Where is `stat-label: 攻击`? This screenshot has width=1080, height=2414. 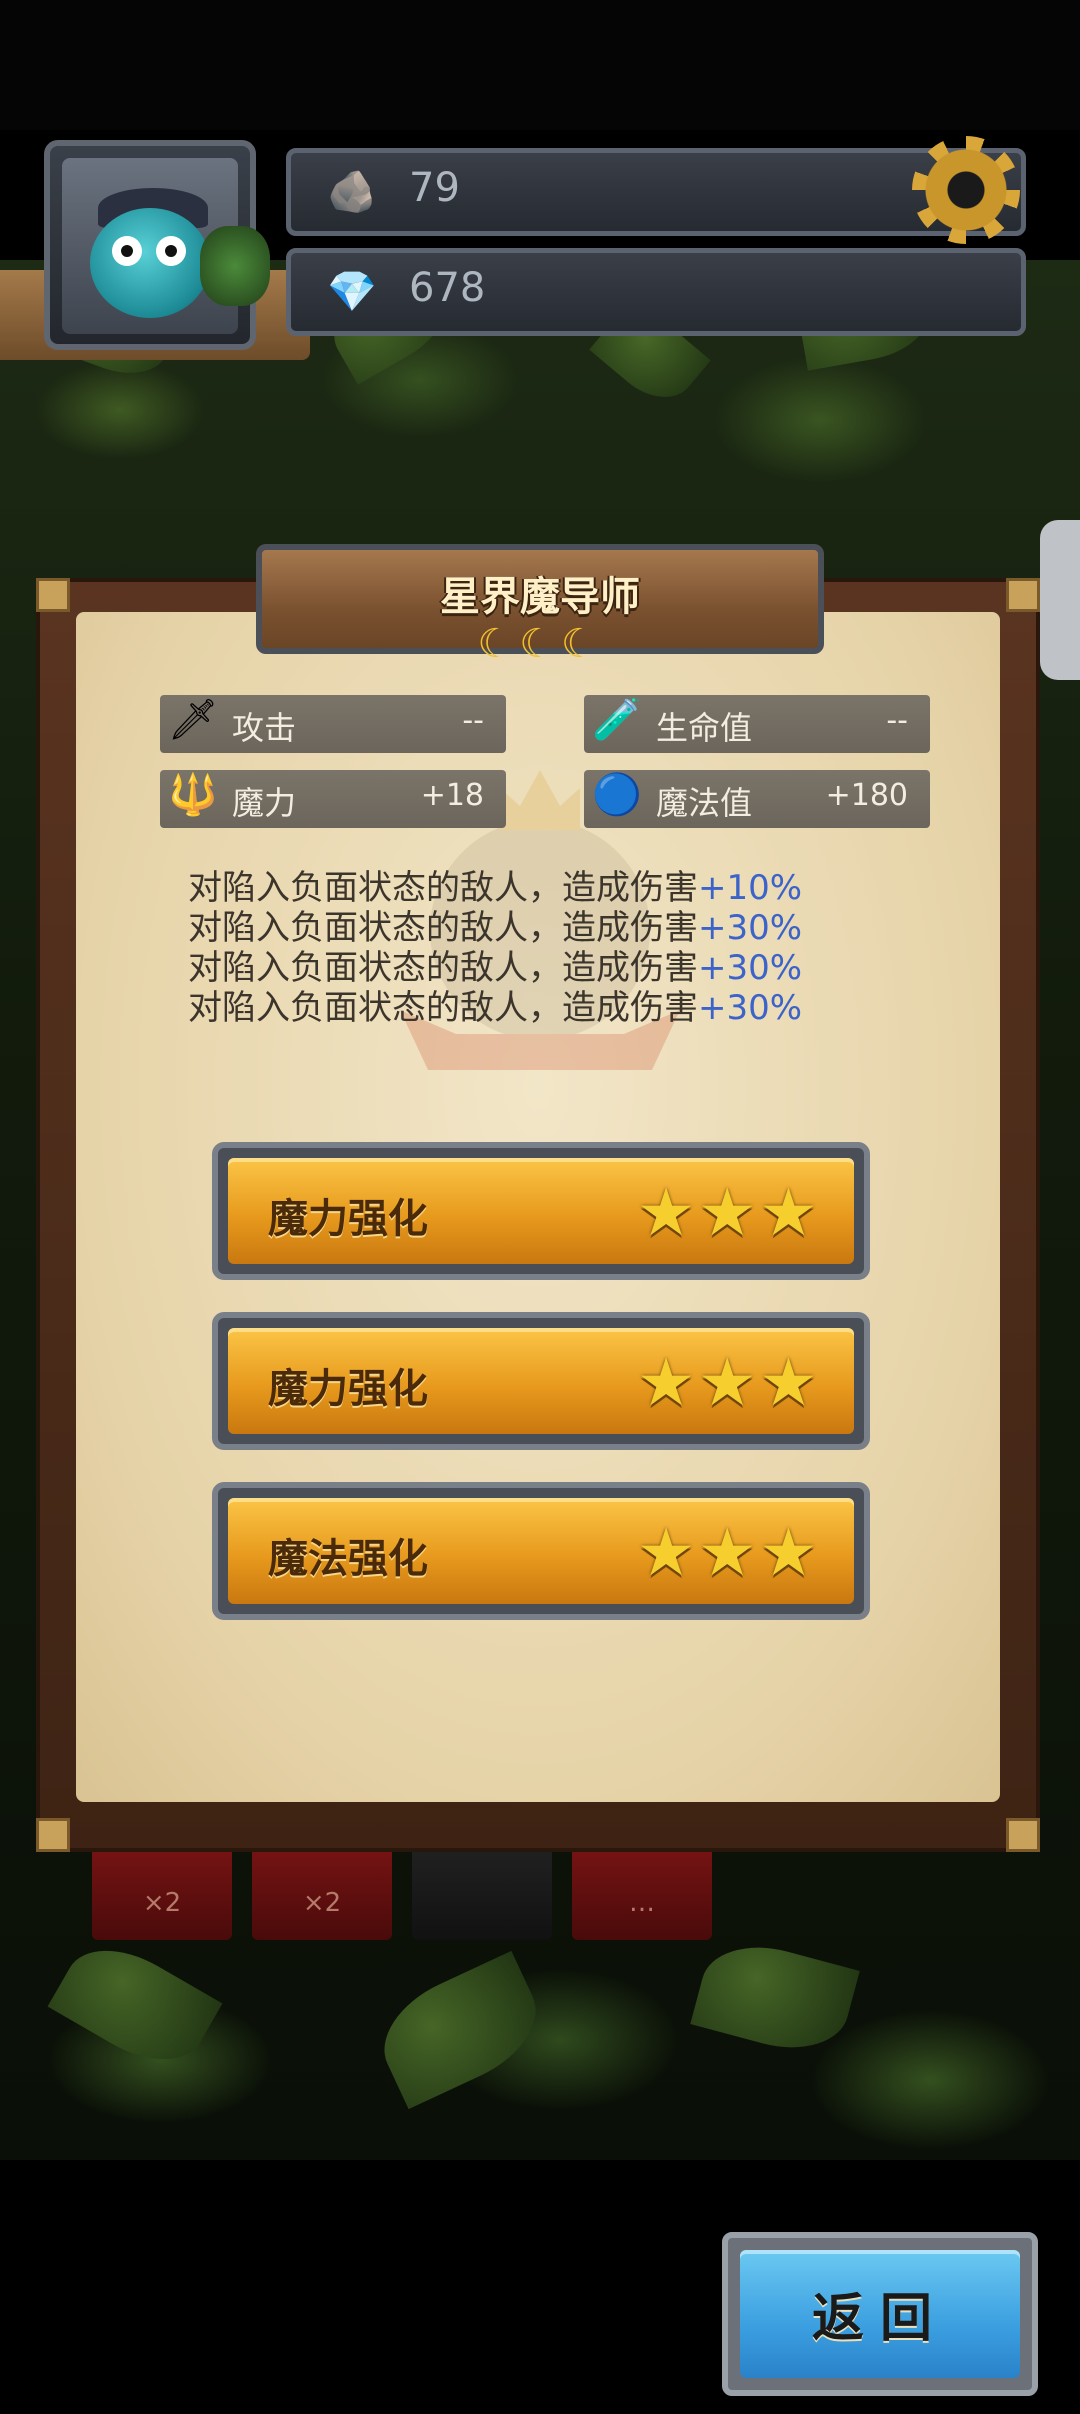
stat-label: 攻击 is located at coordinates (264, 728).